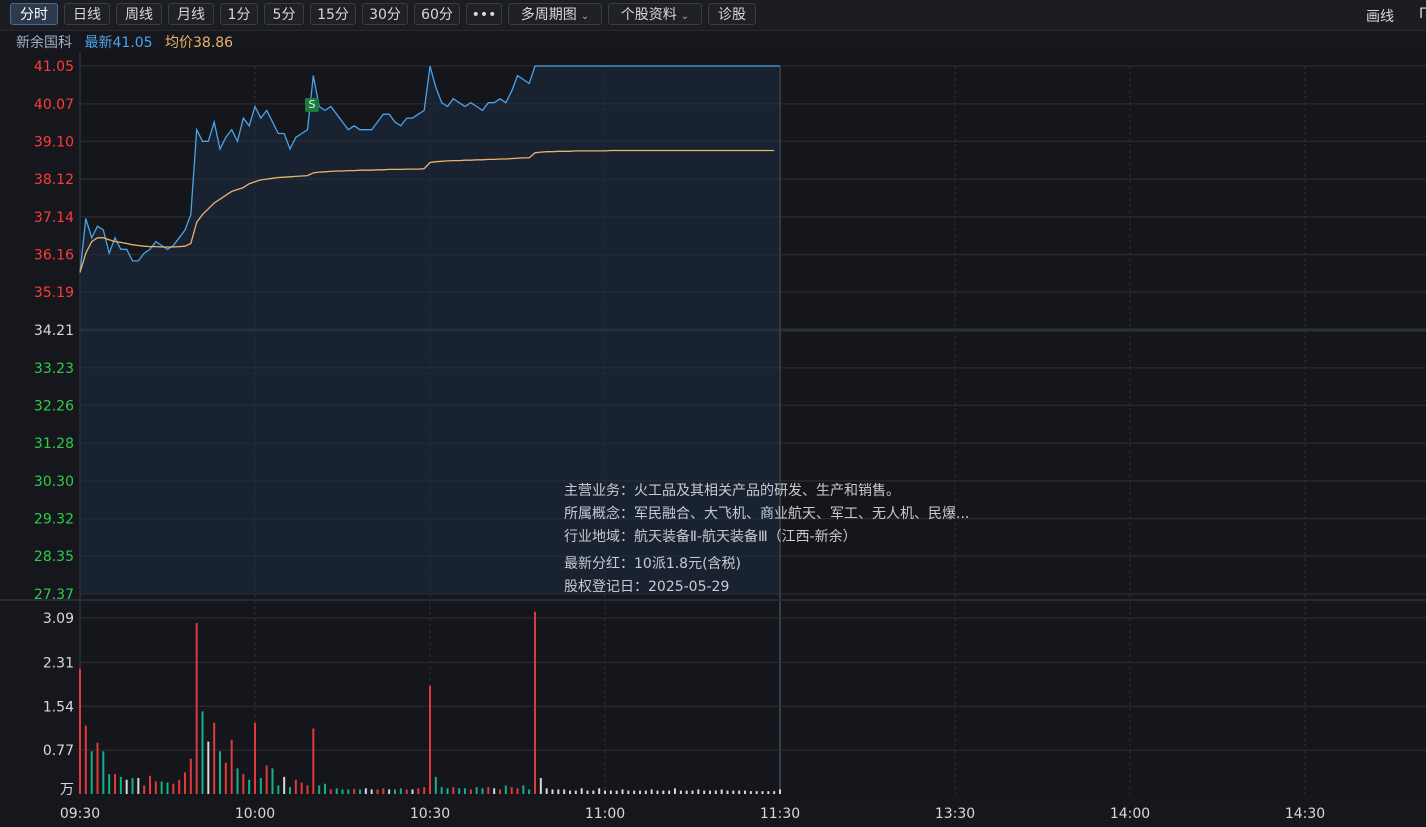 This screenshot has height=827, width=1426. What do you see at coordinates (1130, 814) in the screenshot?
I see `time-tick-label: 14:00` at bounding box center [1130, 814].